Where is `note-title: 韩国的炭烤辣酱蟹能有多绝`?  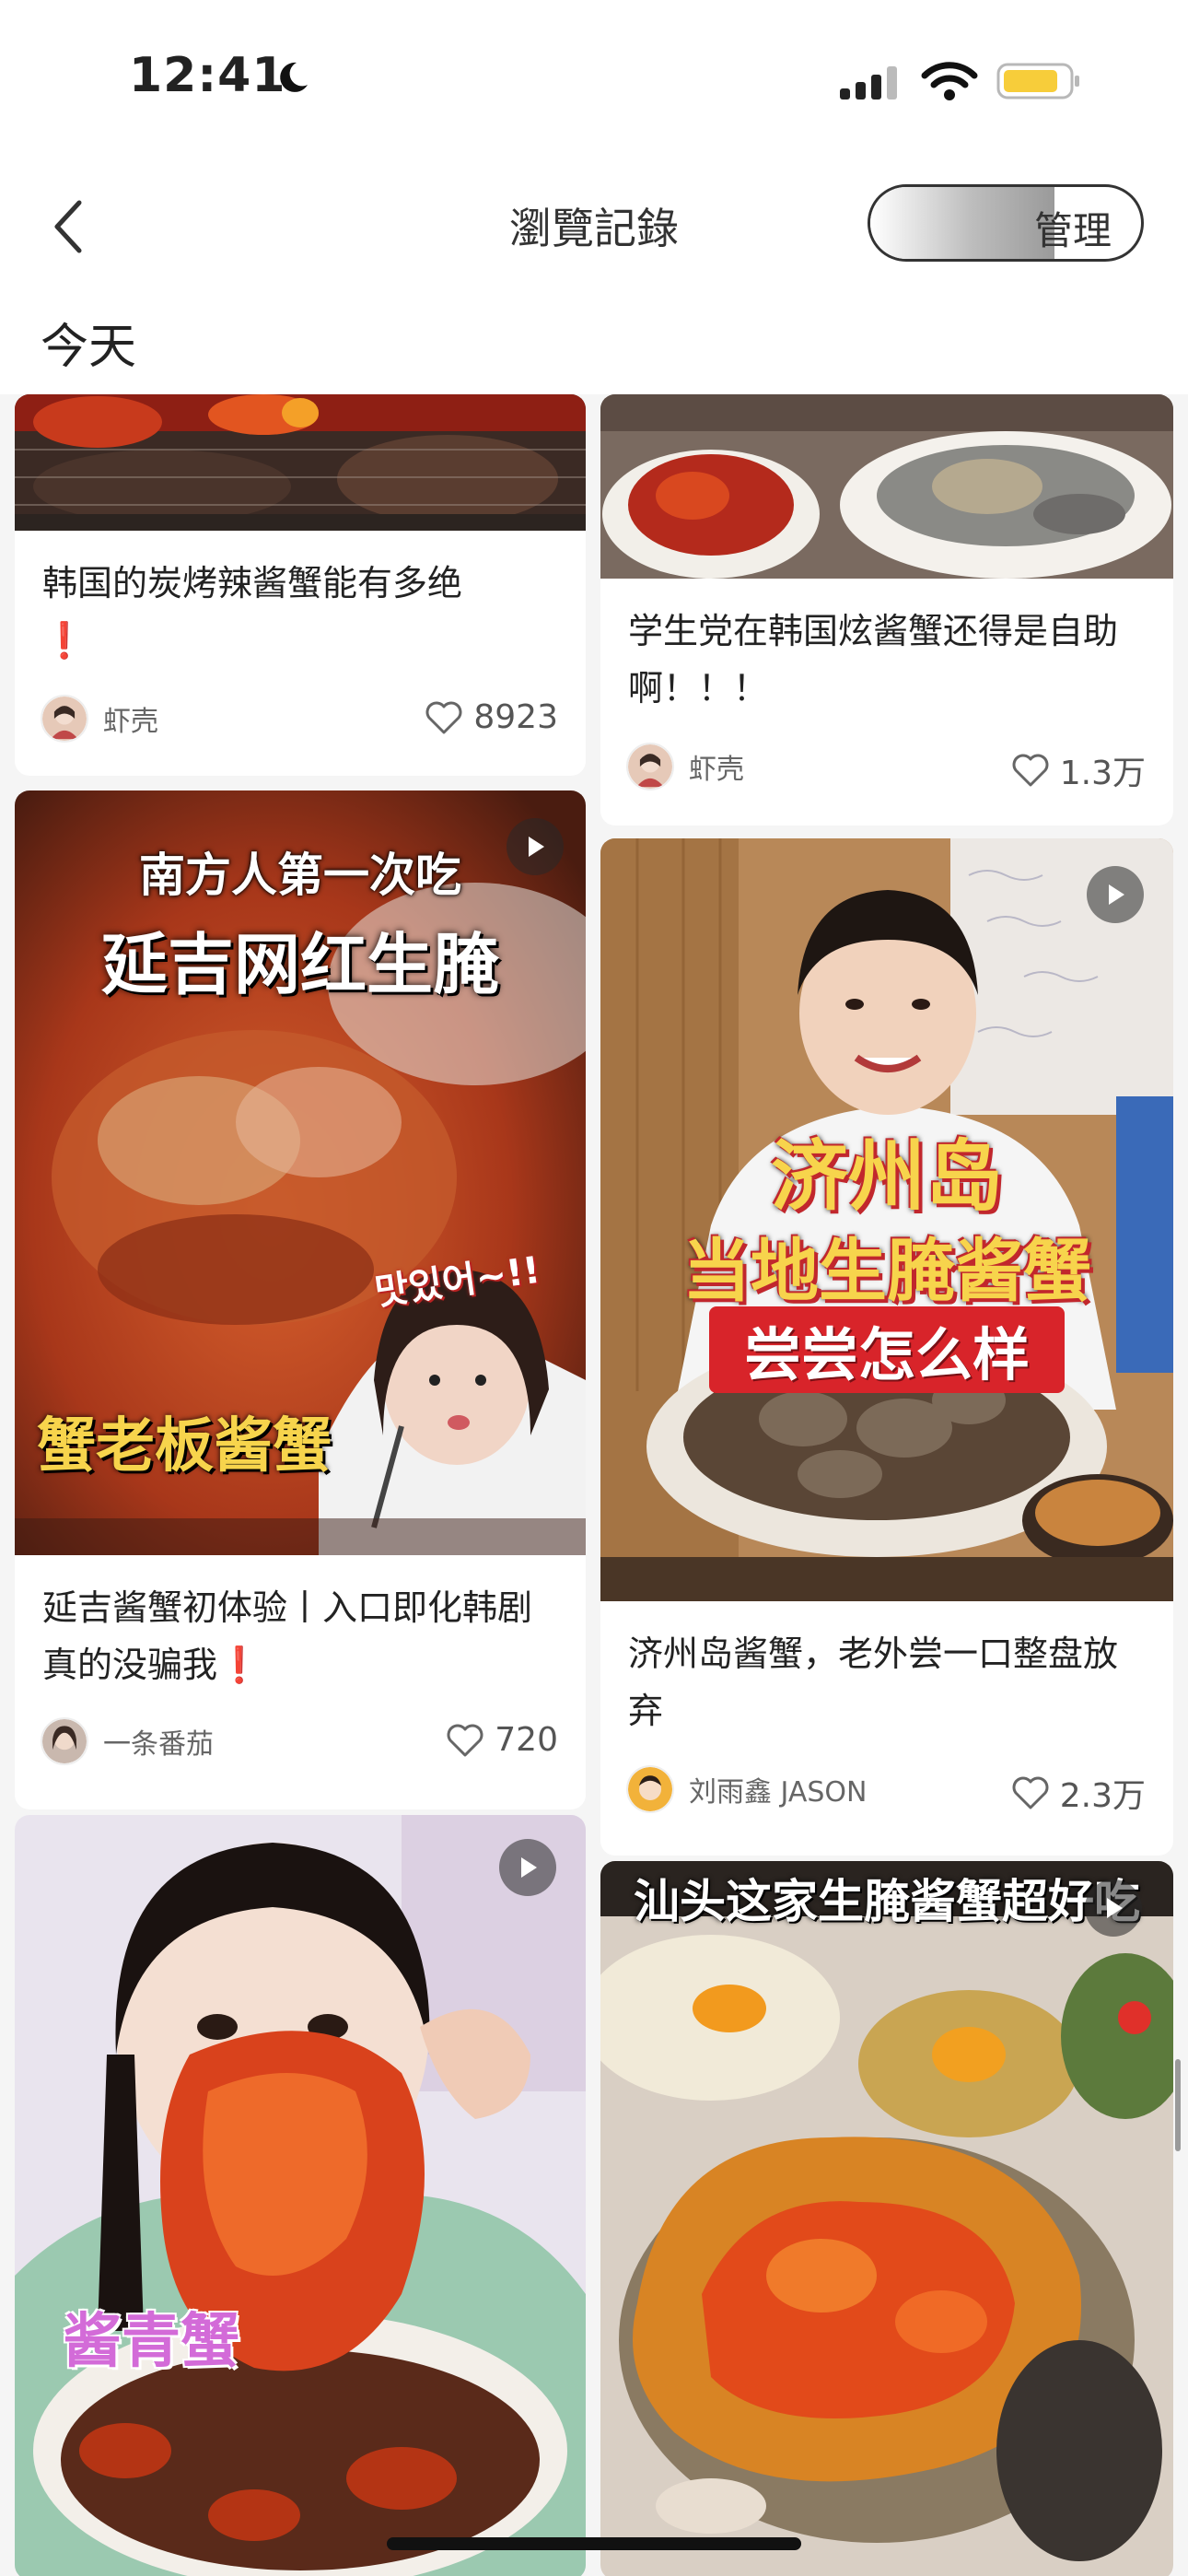 note-title: 韩国的炭烤辣酱蟹能有多绝 is located at coordinates (253, 583).